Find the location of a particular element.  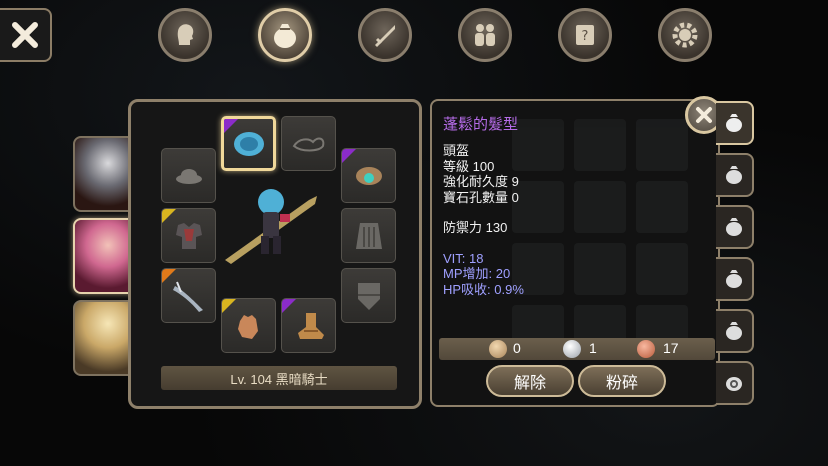

tab-quest: ? is located at coordinates (585, 35).